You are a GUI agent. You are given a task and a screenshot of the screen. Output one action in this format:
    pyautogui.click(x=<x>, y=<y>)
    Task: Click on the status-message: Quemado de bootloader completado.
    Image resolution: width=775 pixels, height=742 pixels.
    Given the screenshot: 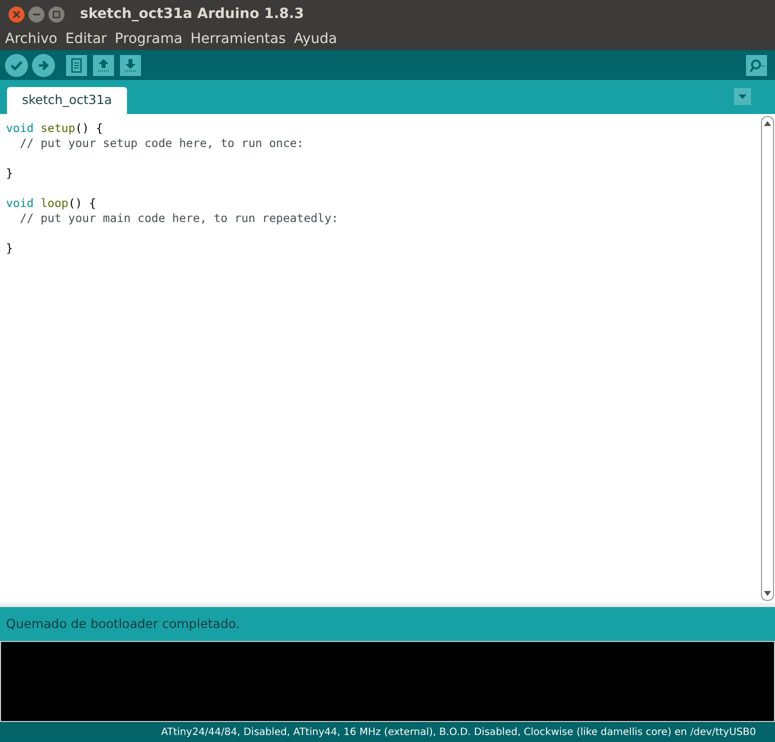 What is the action you would take?
    pyautogui.click(x=123, y=623)
    